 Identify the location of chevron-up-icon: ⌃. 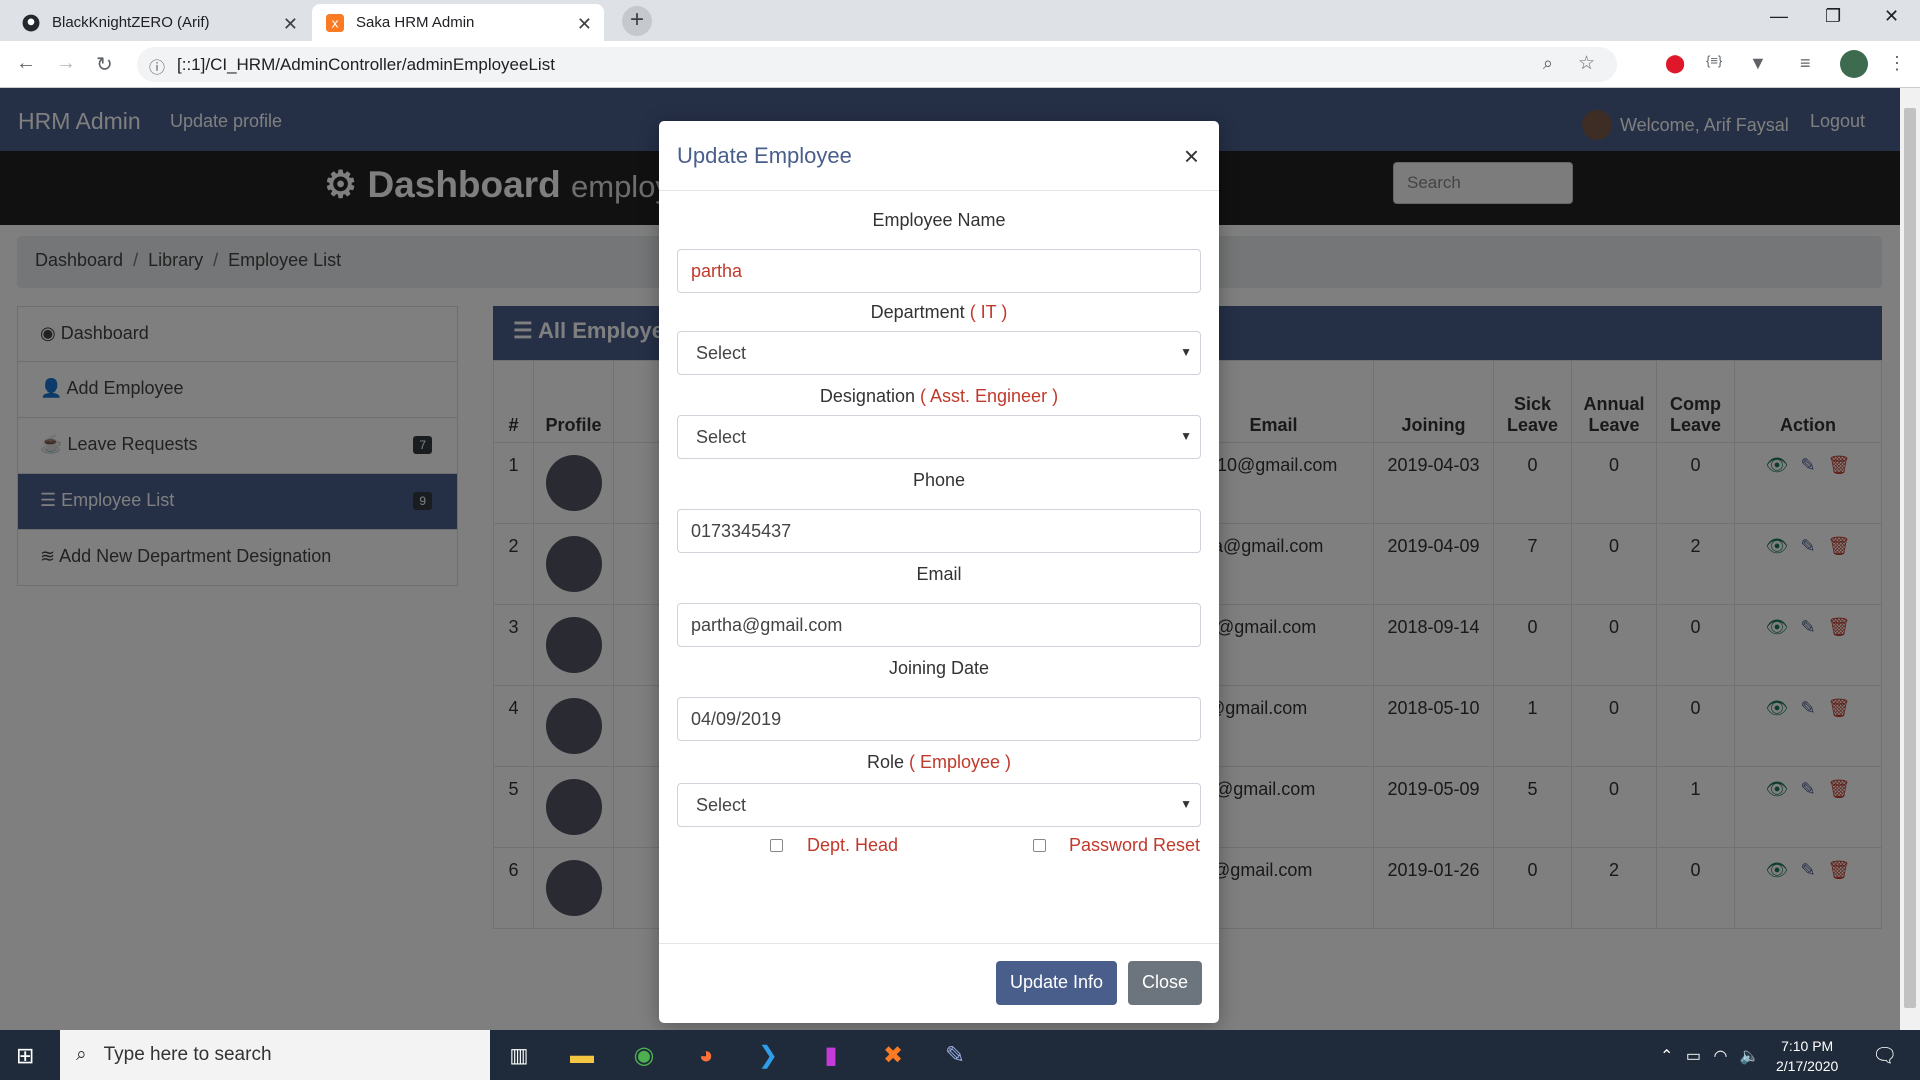
(1666, 1056).